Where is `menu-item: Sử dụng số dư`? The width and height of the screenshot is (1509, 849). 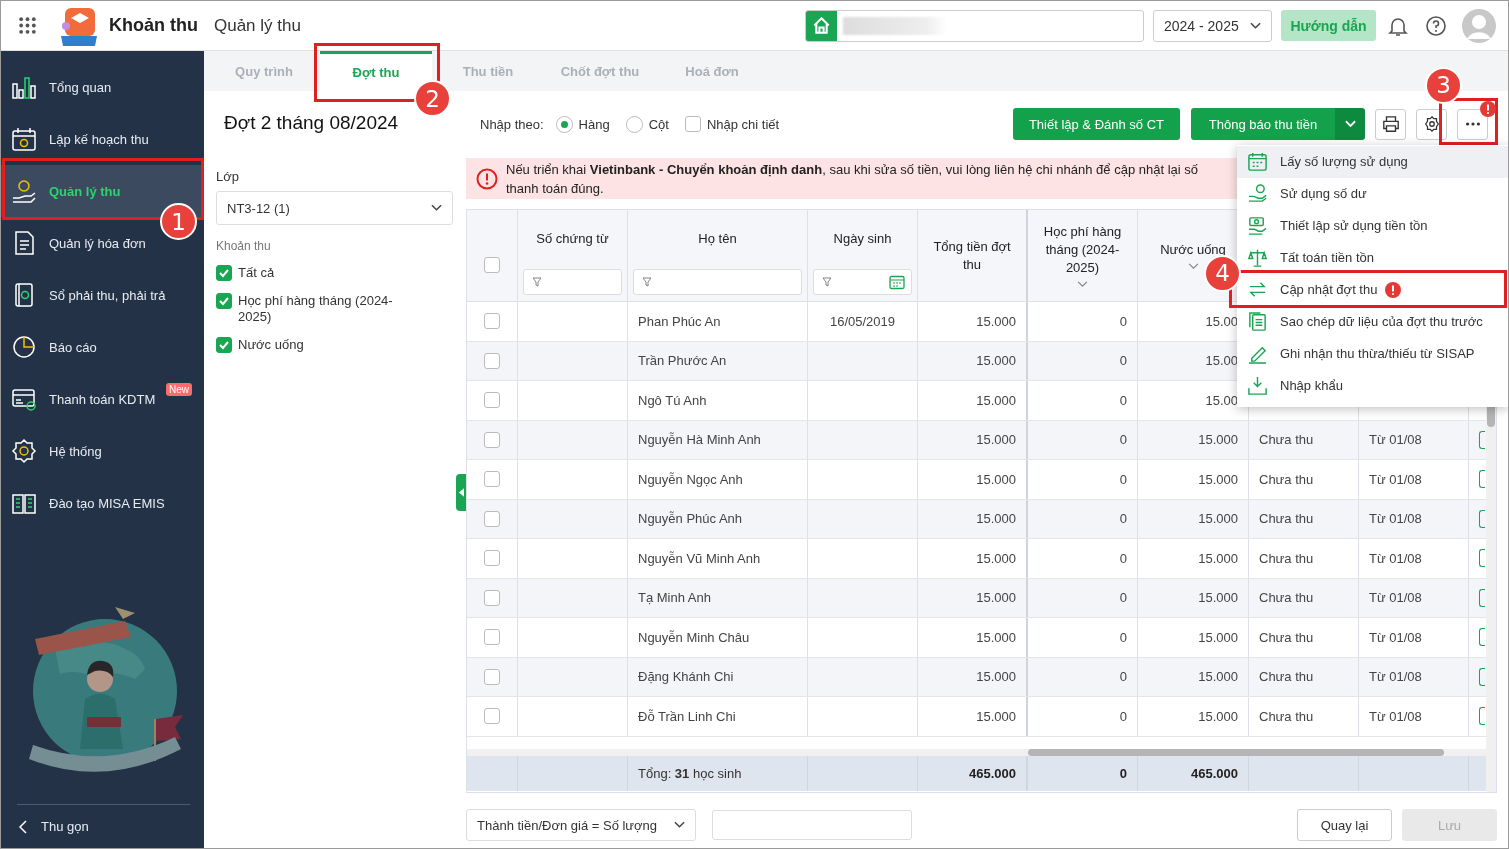 menu-item: Sử dụng số dư is located at coordinates (1372, 193).